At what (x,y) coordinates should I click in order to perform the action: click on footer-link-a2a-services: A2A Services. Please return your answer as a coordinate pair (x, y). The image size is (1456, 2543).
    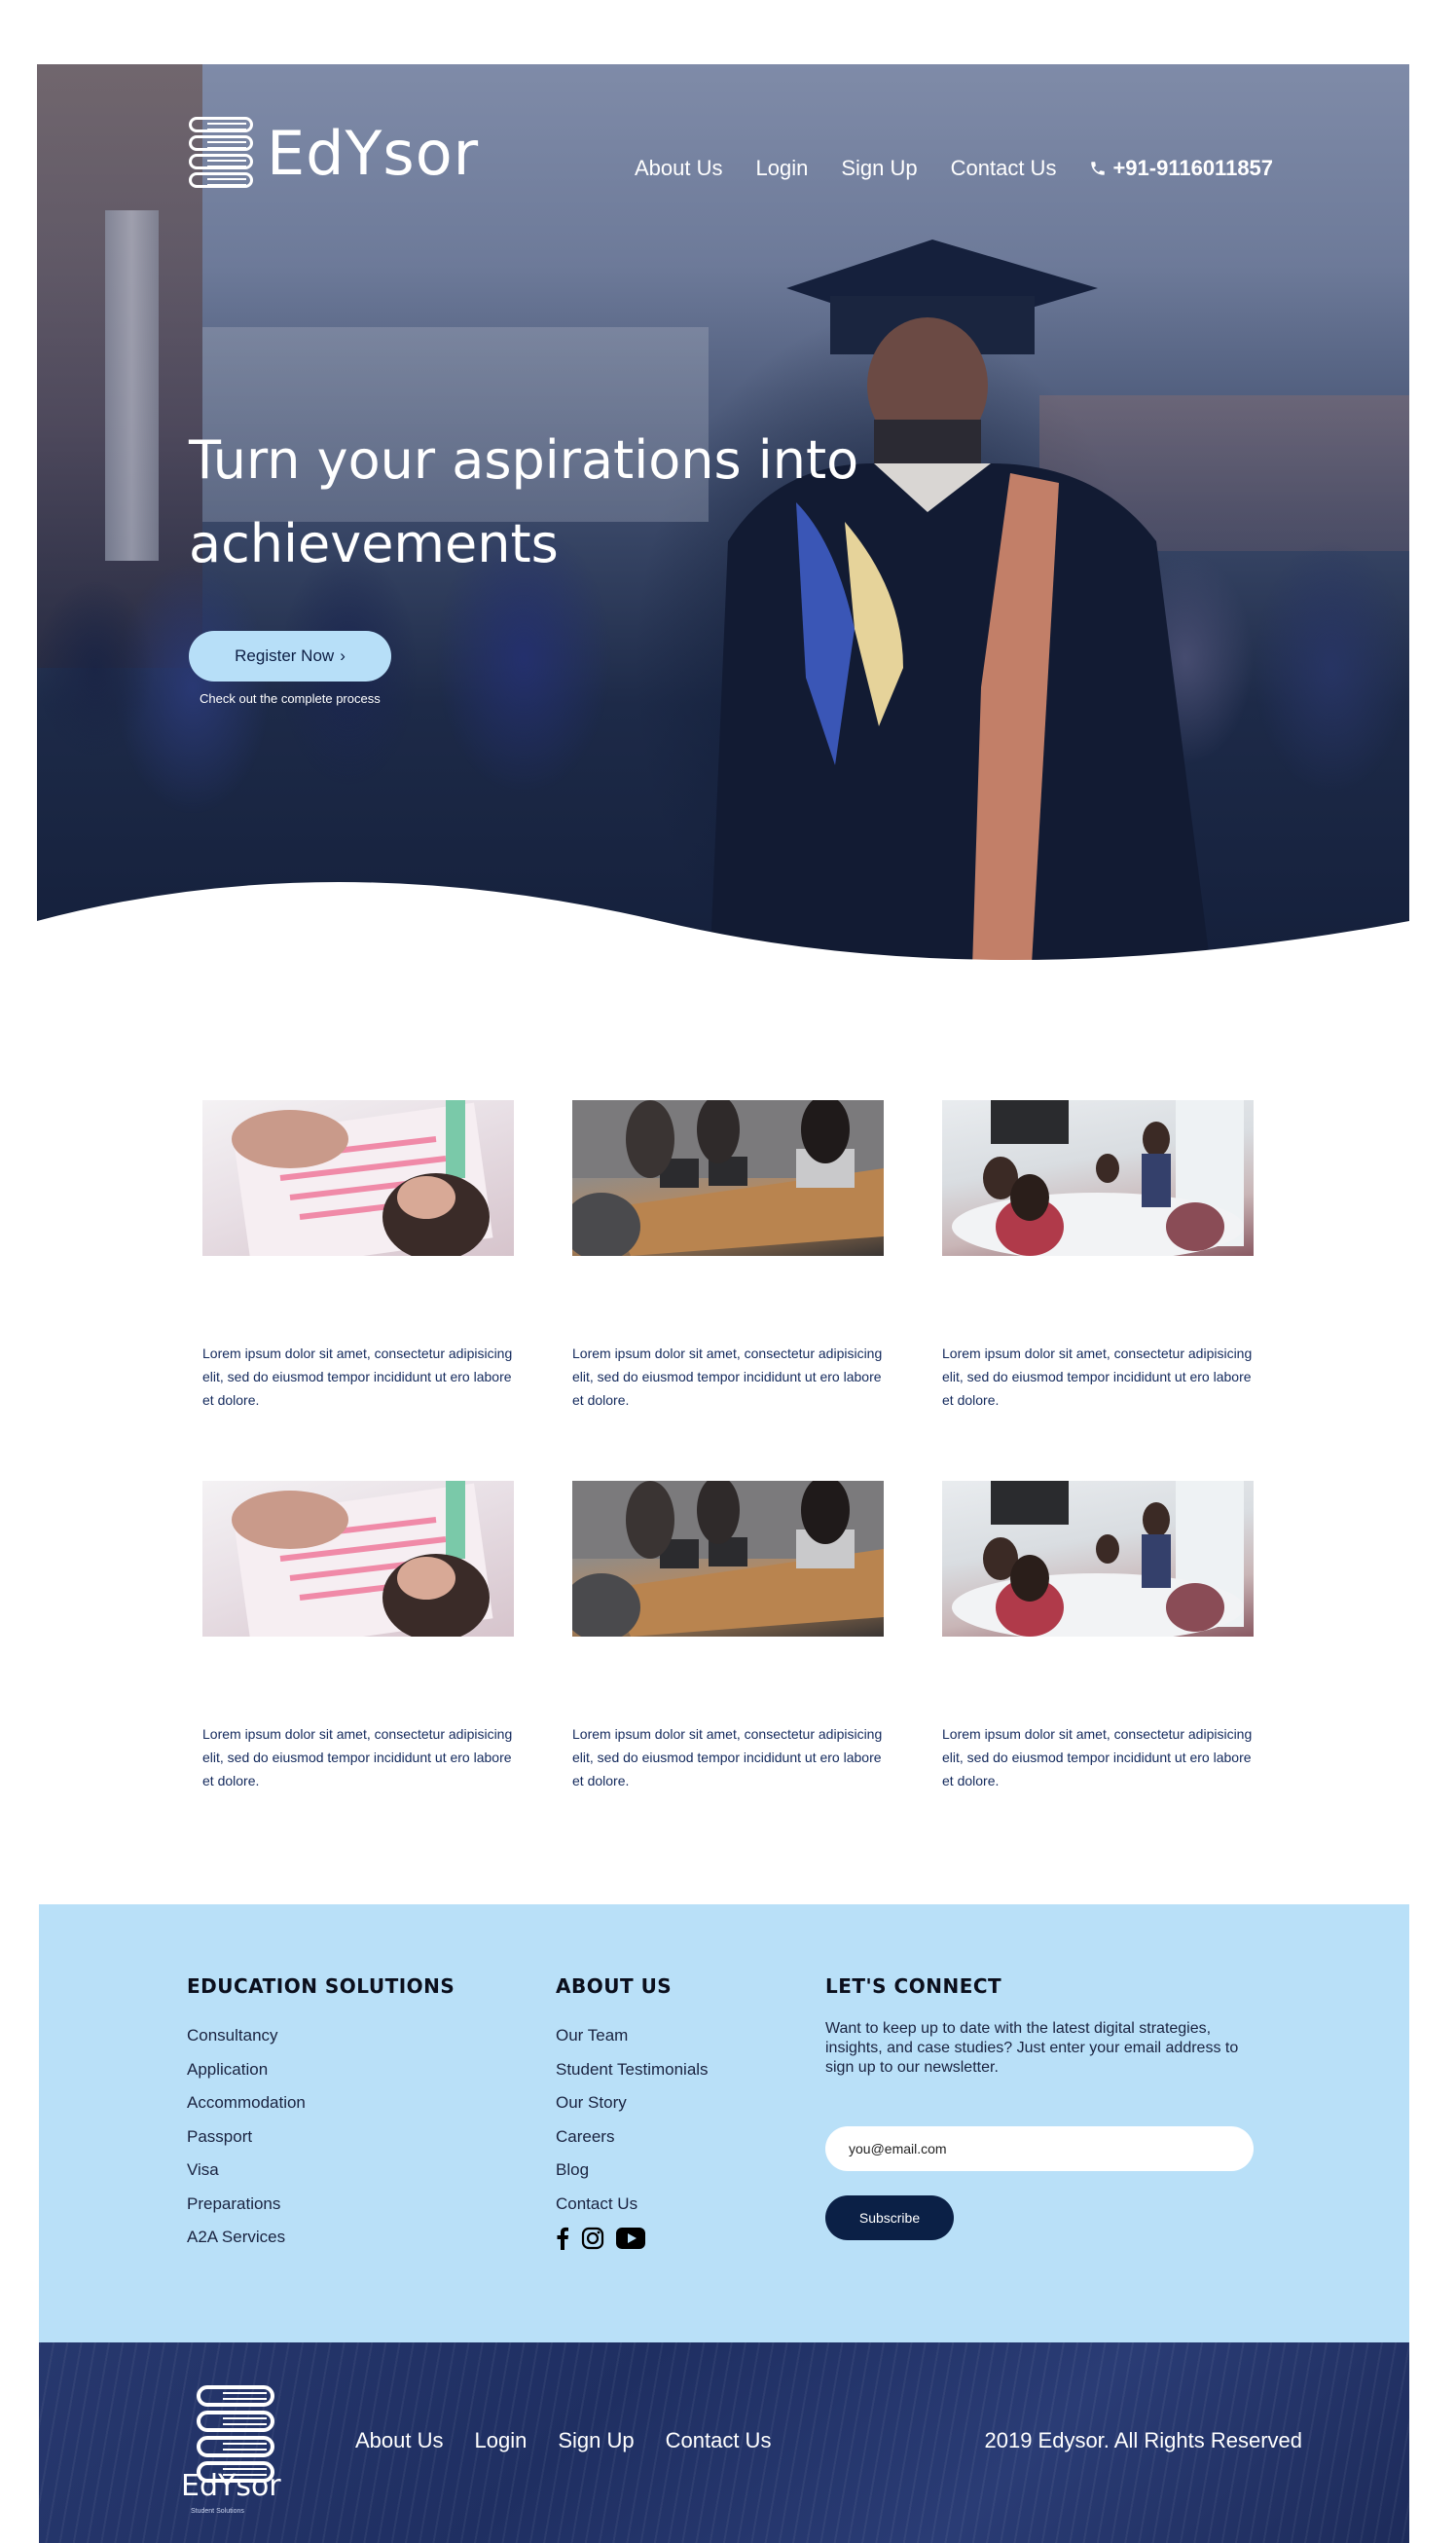
    Looking at the image, I should click on (321, 2238).